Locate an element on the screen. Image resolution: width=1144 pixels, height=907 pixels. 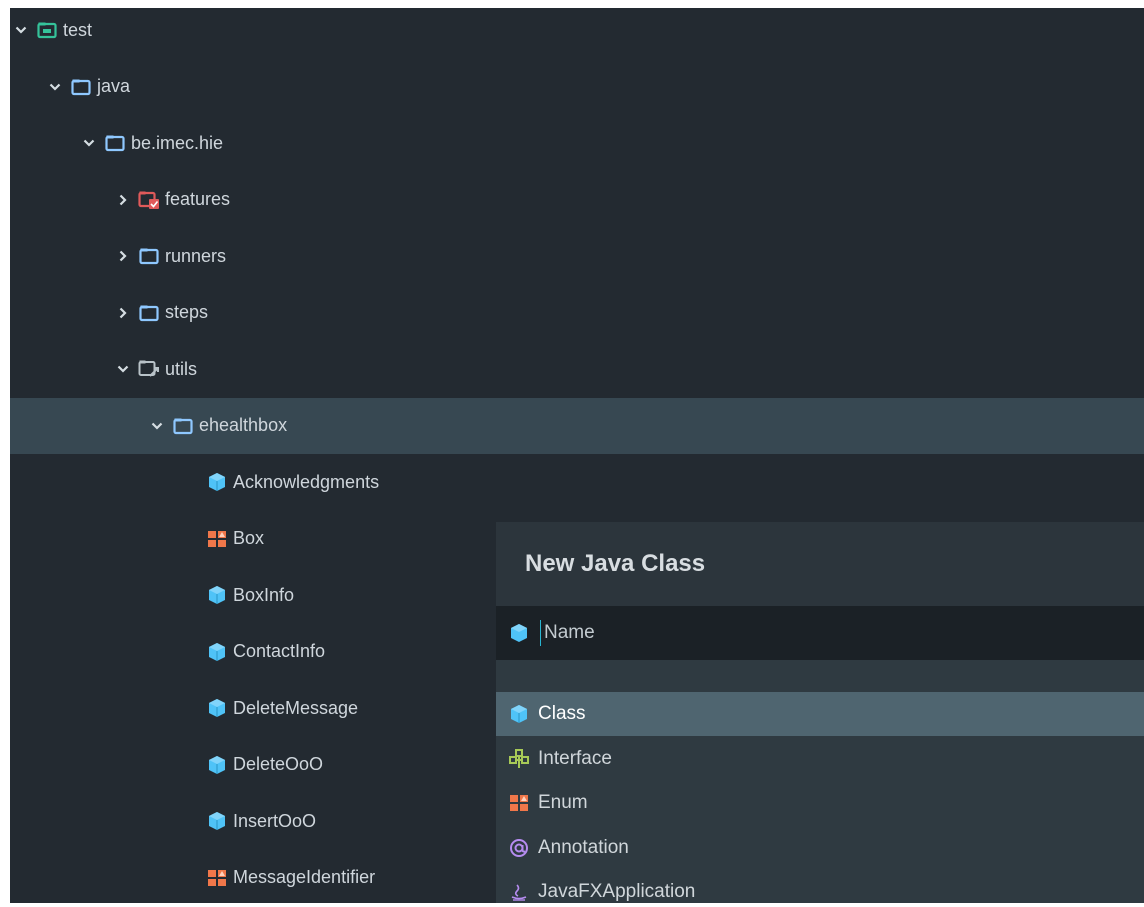
kind-option-label: Enum is located at coordinates (563, 802).